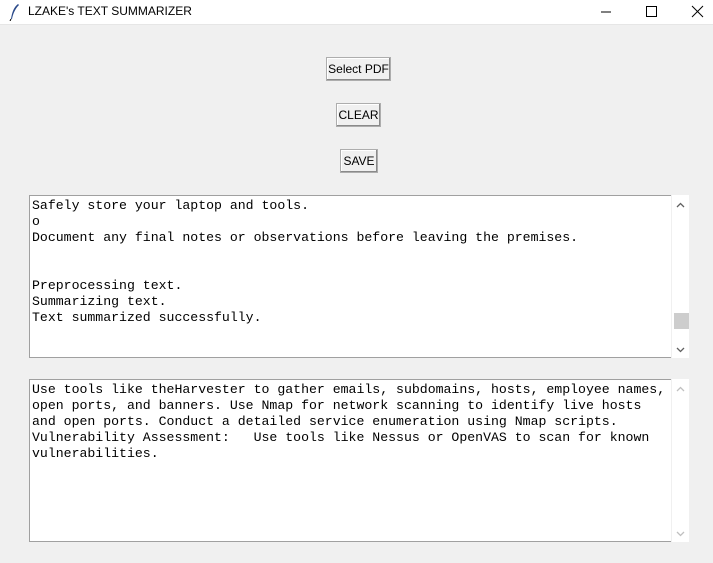  What do you see at coordinates (680, 460) in the screenshot?
I see `summary-scrollbar` at bounding box center [680, 460].